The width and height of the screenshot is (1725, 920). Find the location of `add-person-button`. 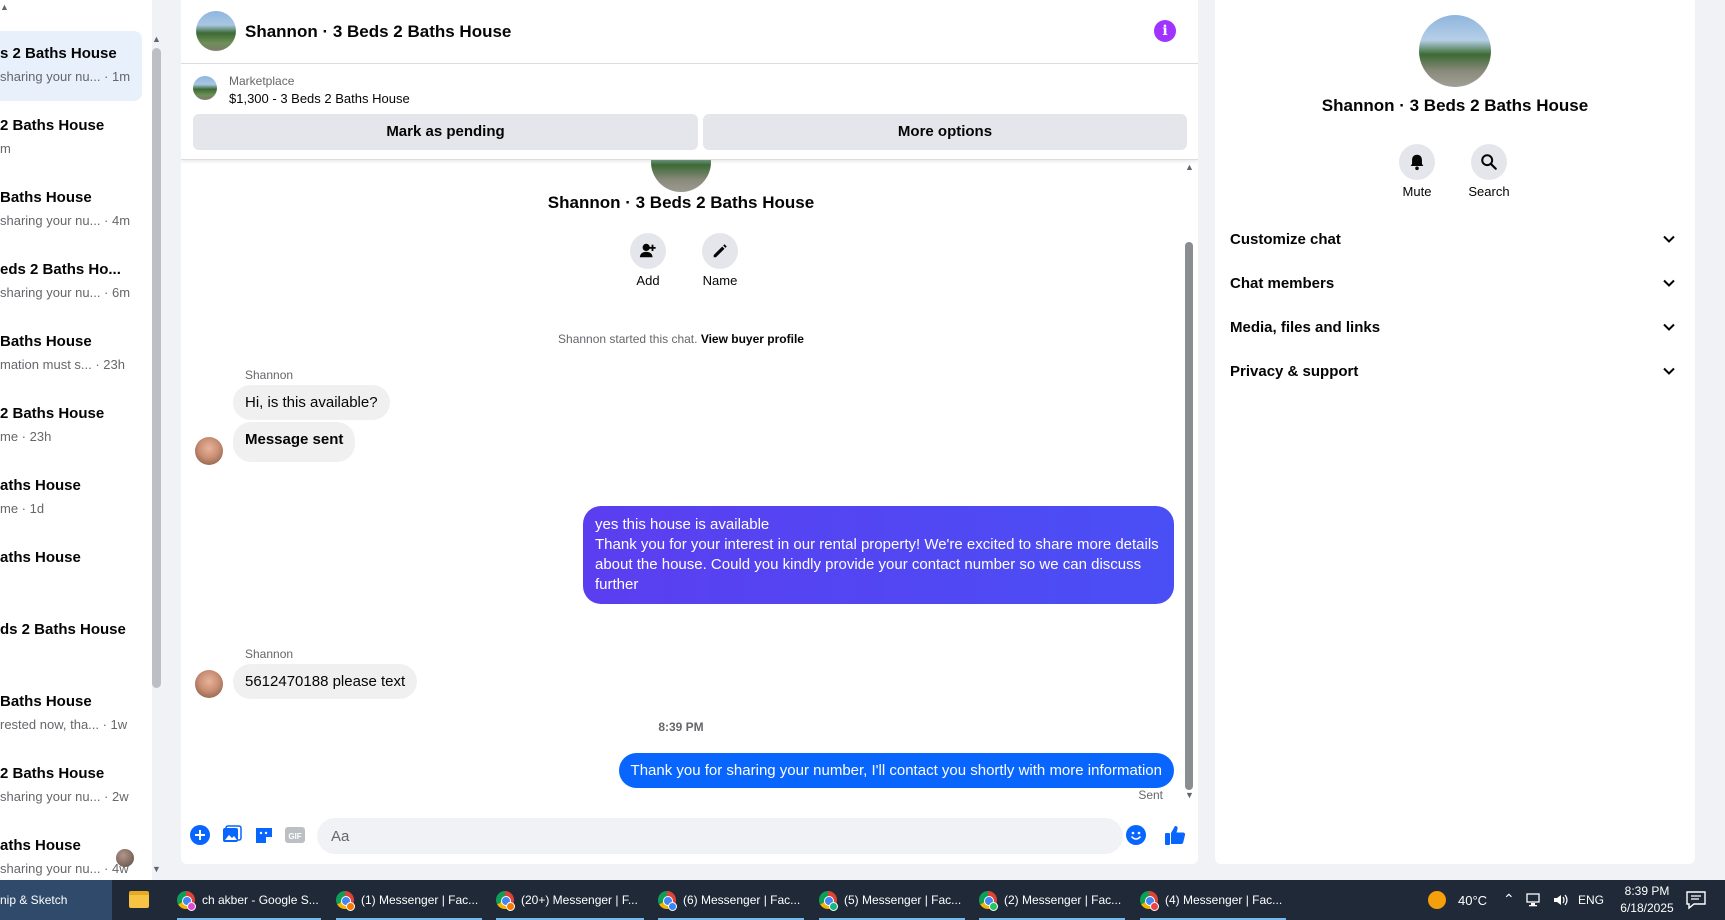

add-person-button is located at coordinates (648, 251).